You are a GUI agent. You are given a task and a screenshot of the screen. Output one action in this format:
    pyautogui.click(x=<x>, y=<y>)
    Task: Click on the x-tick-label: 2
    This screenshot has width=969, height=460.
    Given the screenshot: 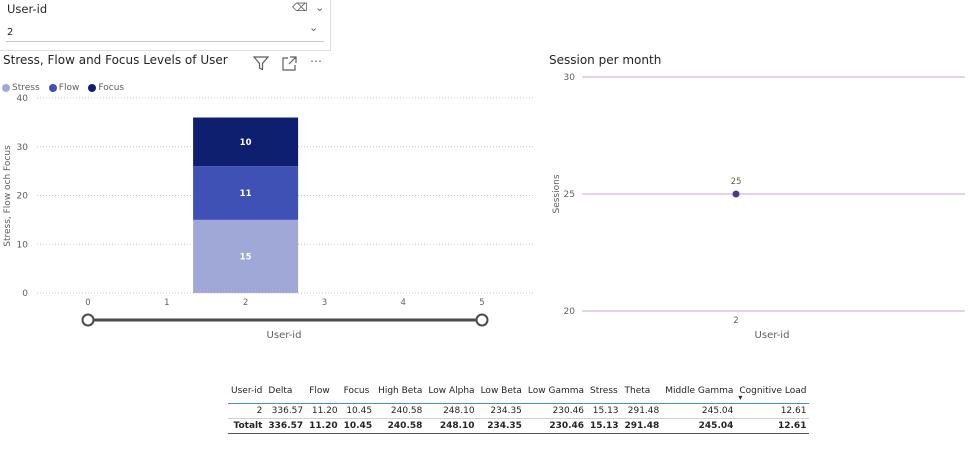 What is the action you would take?
    pyautogui.click(x=245, y=303)
    